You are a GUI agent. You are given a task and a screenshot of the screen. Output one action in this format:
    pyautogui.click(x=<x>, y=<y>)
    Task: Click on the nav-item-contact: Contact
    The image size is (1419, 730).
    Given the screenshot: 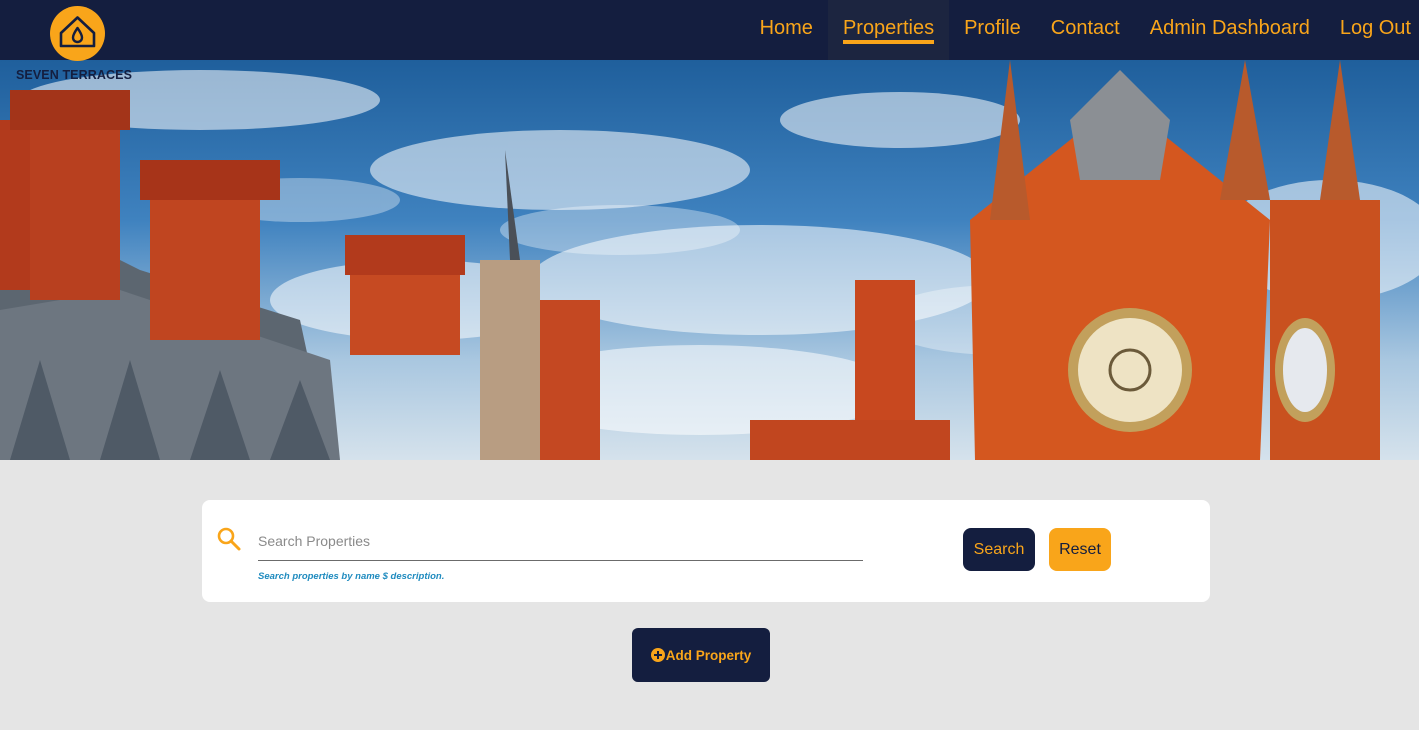 What is the action you would take?
    pyautogui.click(x=1085, y=30)
    